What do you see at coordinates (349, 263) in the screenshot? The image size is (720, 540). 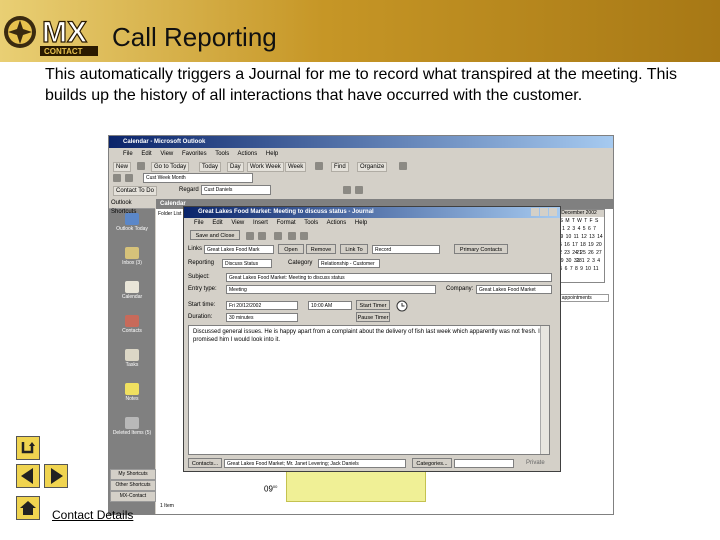 I see `category-field: Relationship - Customer` at bounding box center [349, 263].